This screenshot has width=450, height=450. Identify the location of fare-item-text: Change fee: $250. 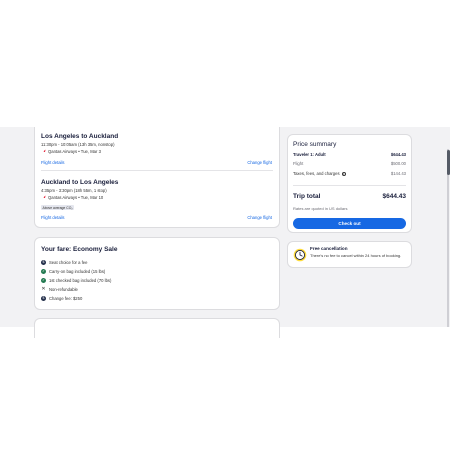
(66, 298).